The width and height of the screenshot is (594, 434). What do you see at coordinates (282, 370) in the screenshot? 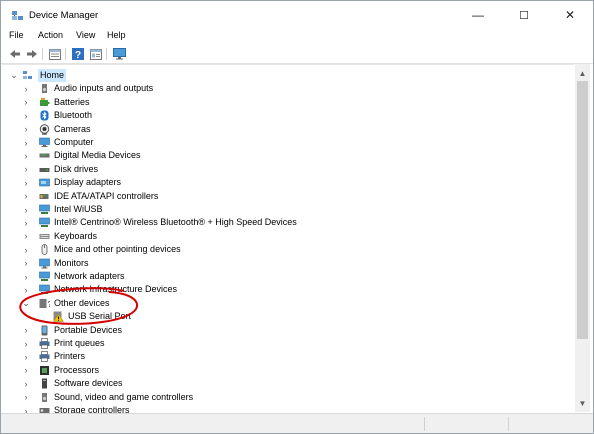
I see `tree-category-item: › Processors` at bounding box center [282, 370].